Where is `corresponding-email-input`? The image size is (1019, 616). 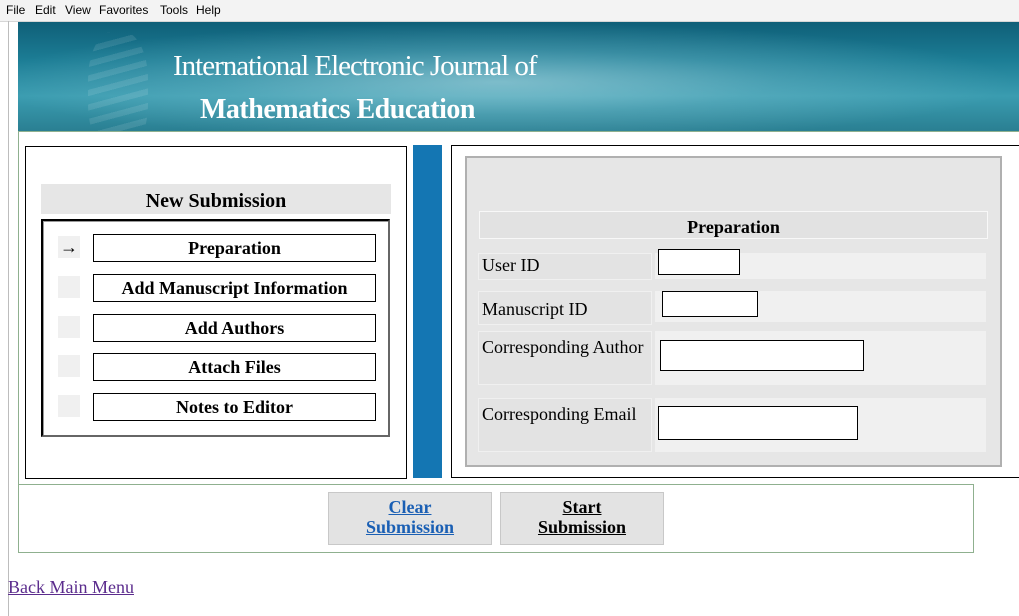 corresponding-email-input is located at coordinates (758, 423).